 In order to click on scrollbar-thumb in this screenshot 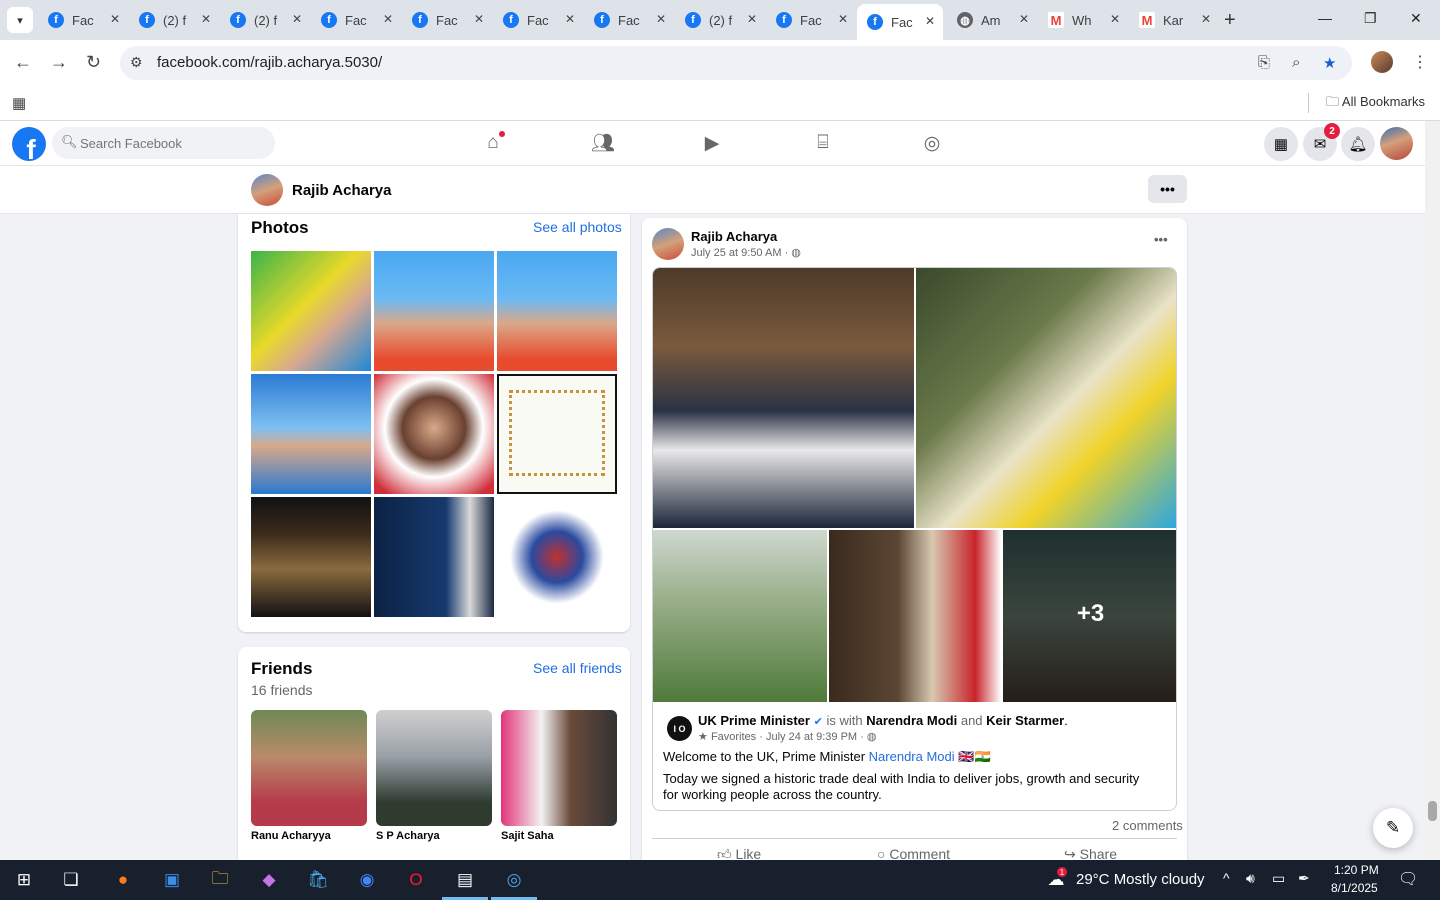, I will do `click(1432, 811)`.